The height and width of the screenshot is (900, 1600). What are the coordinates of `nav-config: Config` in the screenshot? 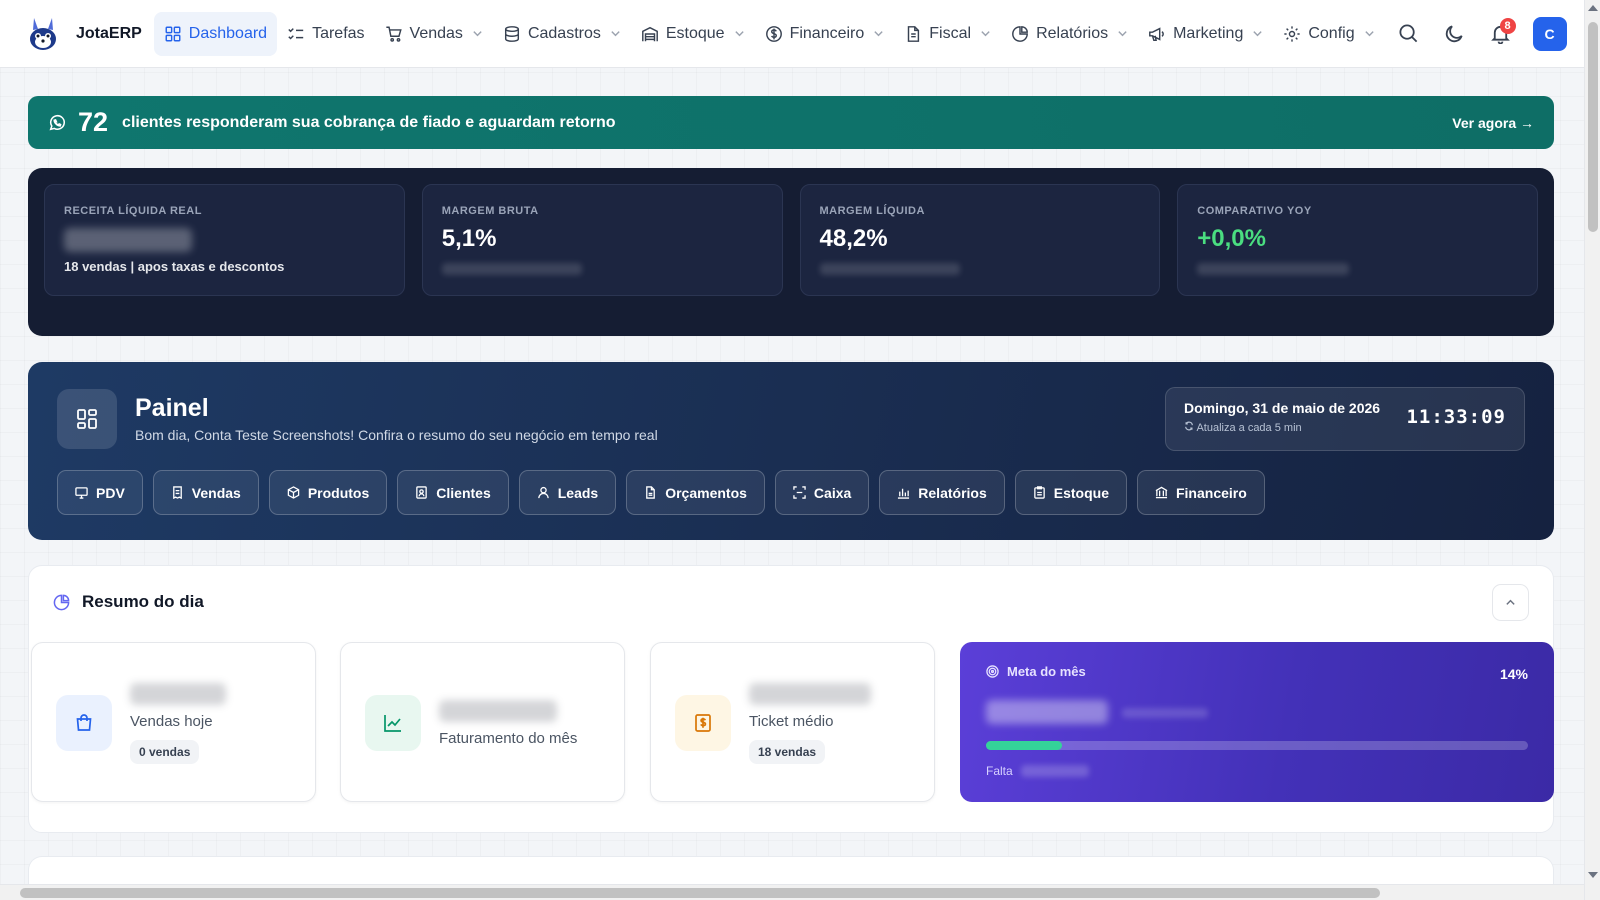 It's located at (1328, 34).